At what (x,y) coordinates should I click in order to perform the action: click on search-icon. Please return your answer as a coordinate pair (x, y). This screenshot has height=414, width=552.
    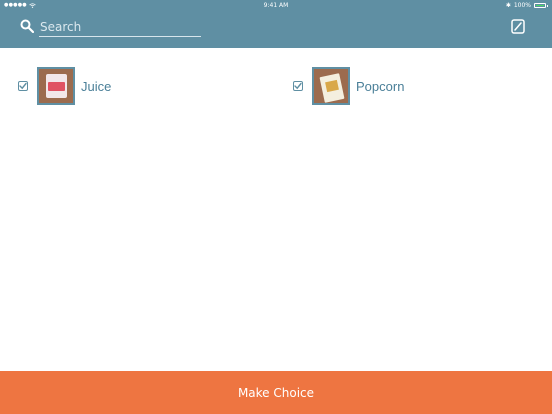
    Looking at the image, I should click on (27, 26).